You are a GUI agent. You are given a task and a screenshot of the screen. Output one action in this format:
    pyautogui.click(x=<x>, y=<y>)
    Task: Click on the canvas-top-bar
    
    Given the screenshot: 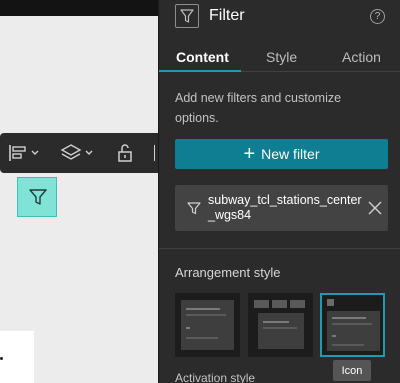 What is the action you would take?
    pyautogui.click(x=79, y=8)
    